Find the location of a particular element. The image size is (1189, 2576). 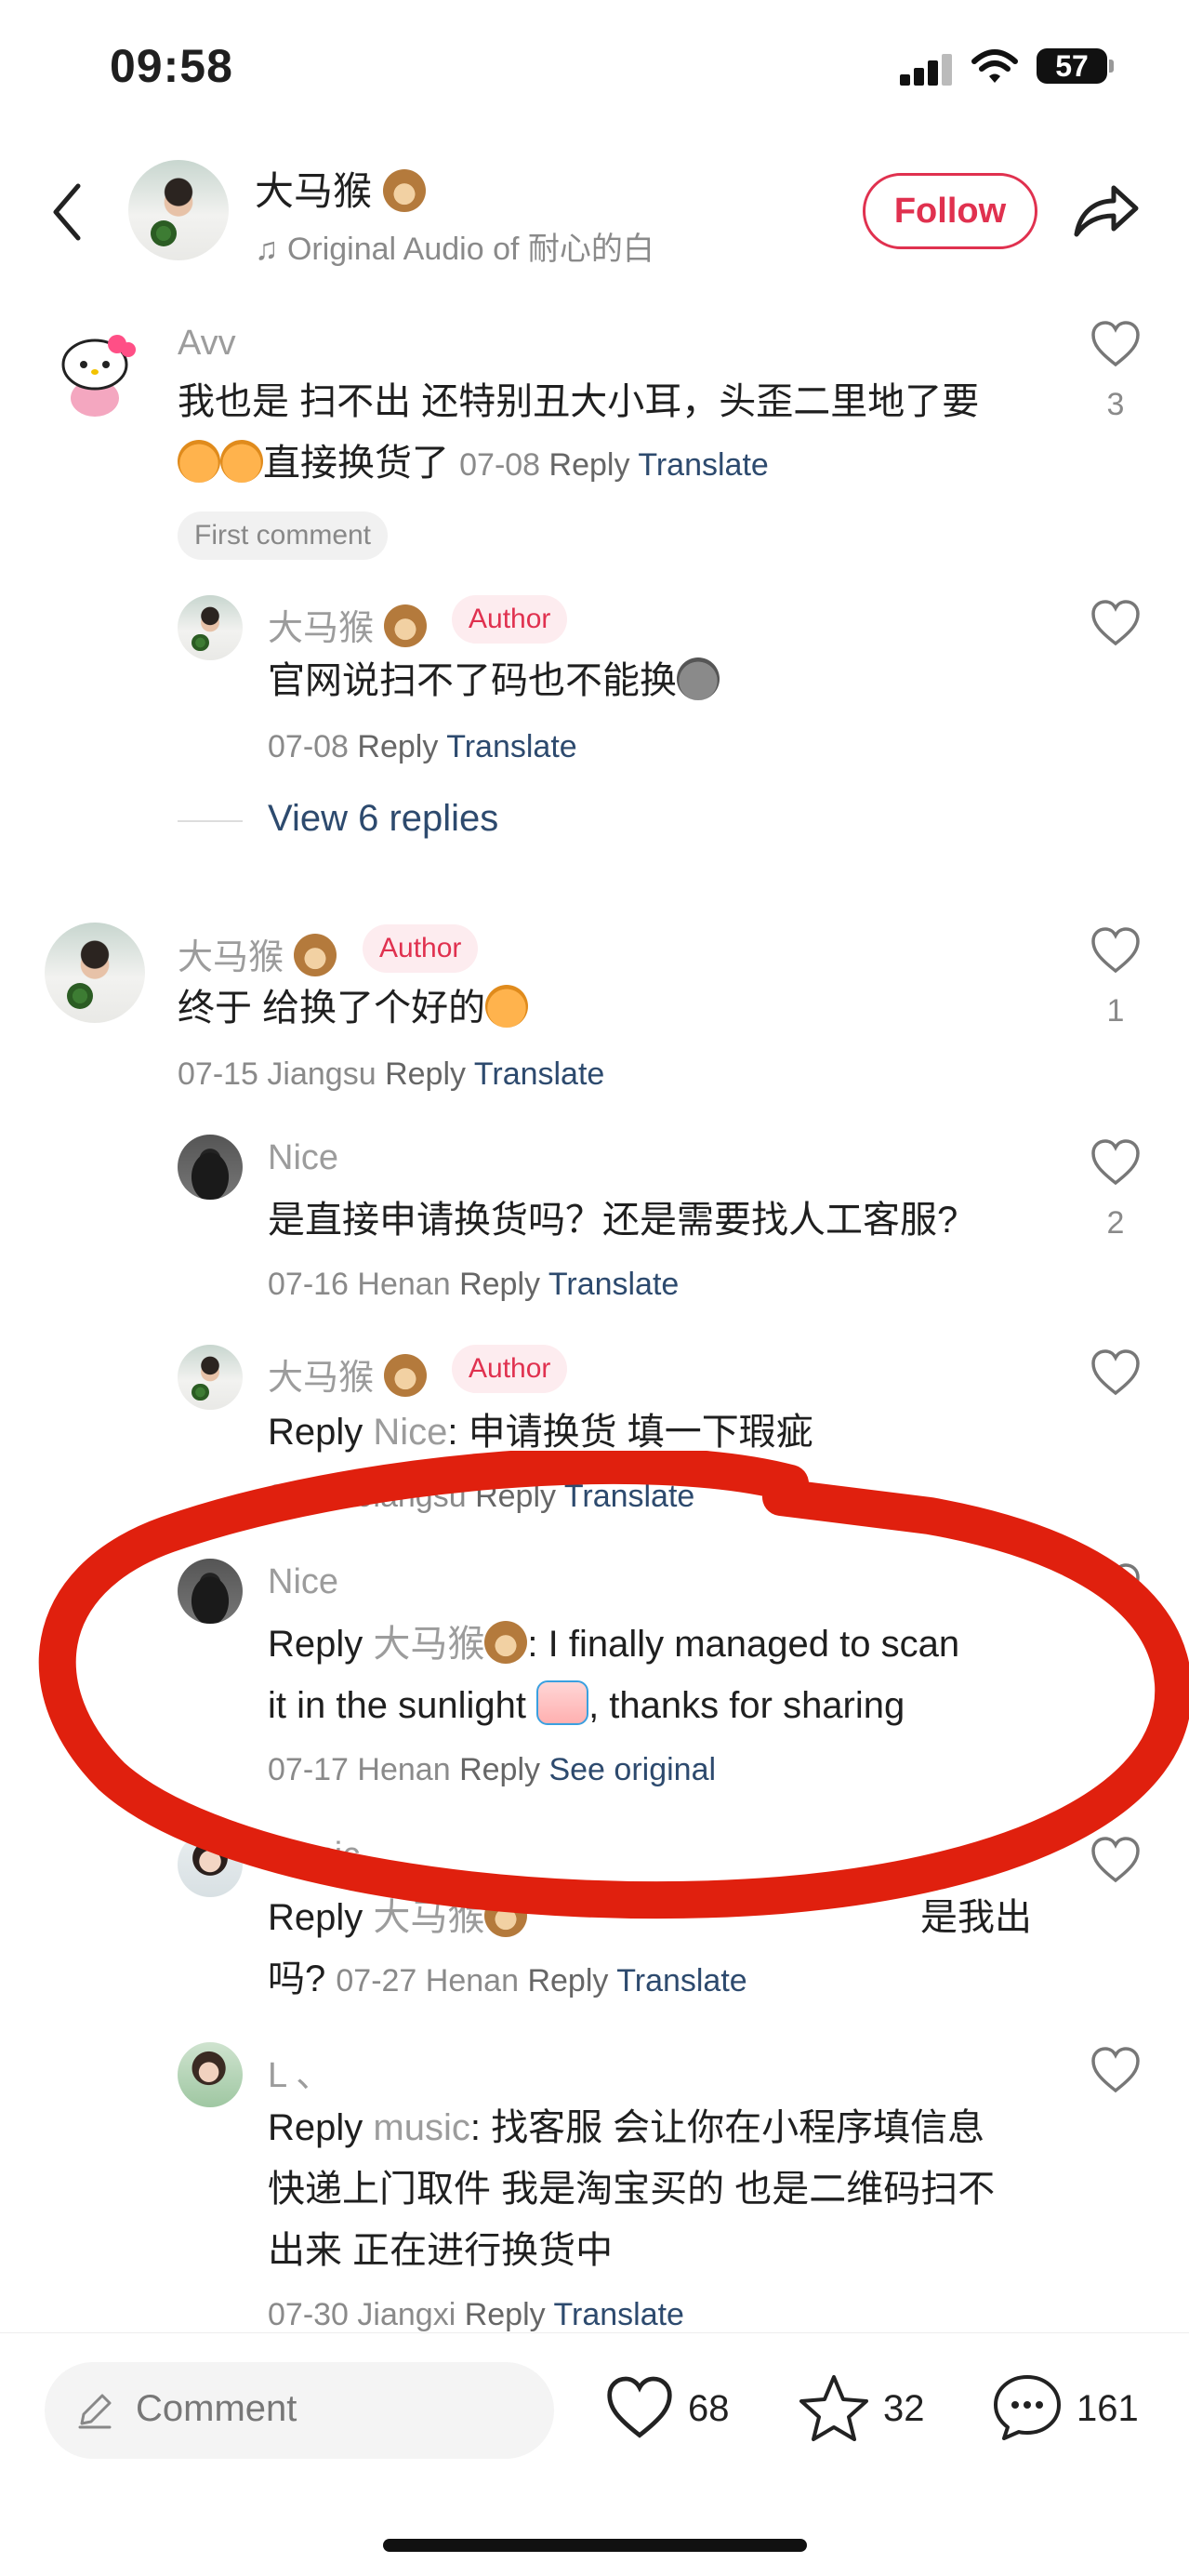

comment-avatar-avv is located at coordinates (95, 370).